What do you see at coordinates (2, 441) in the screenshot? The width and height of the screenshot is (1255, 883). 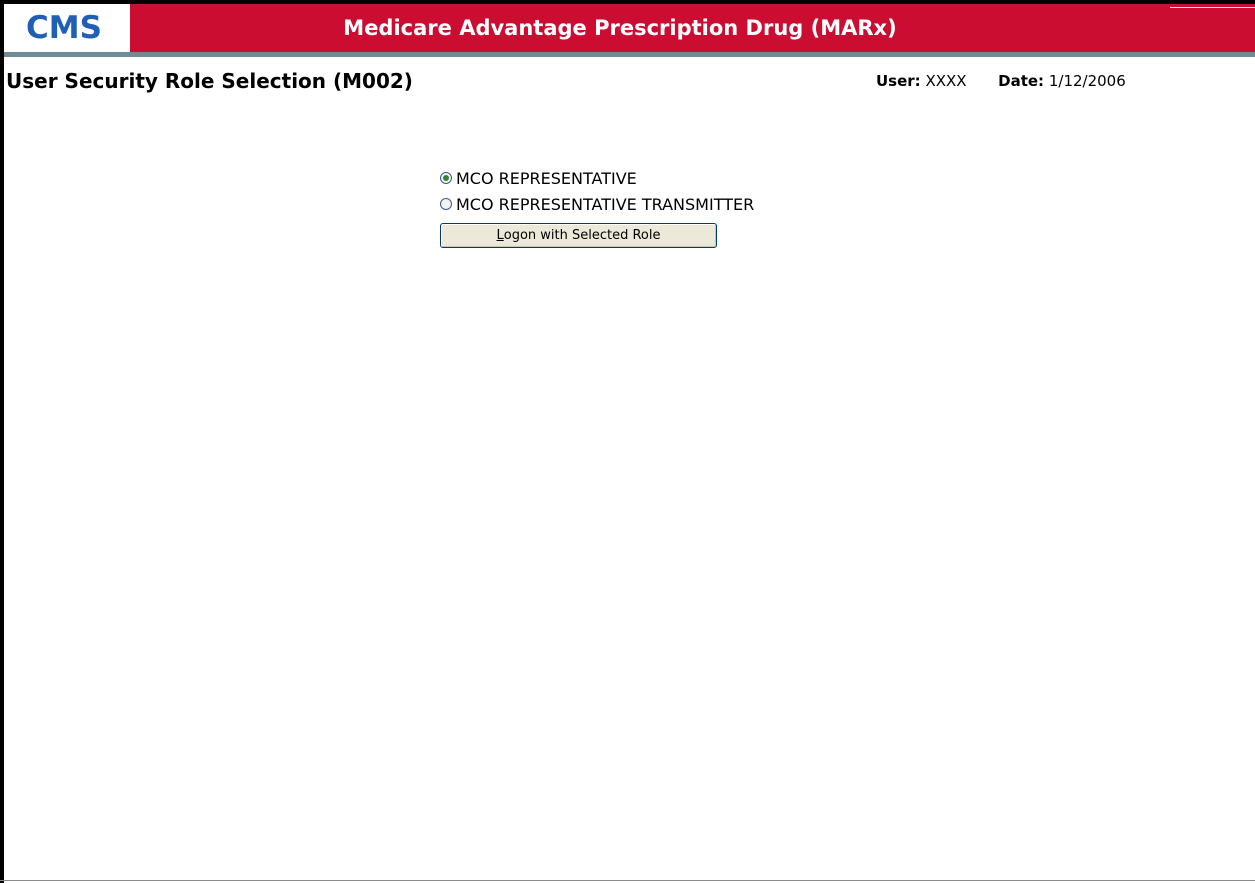 I see `window-left-border` at bounding box center [2, 441].